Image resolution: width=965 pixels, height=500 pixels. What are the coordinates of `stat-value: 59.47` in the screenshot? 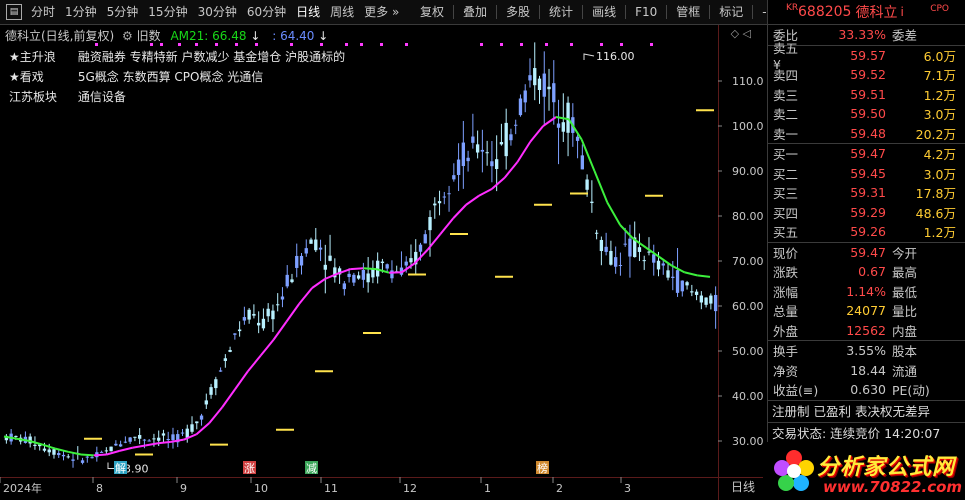 It's located at (868, 252).